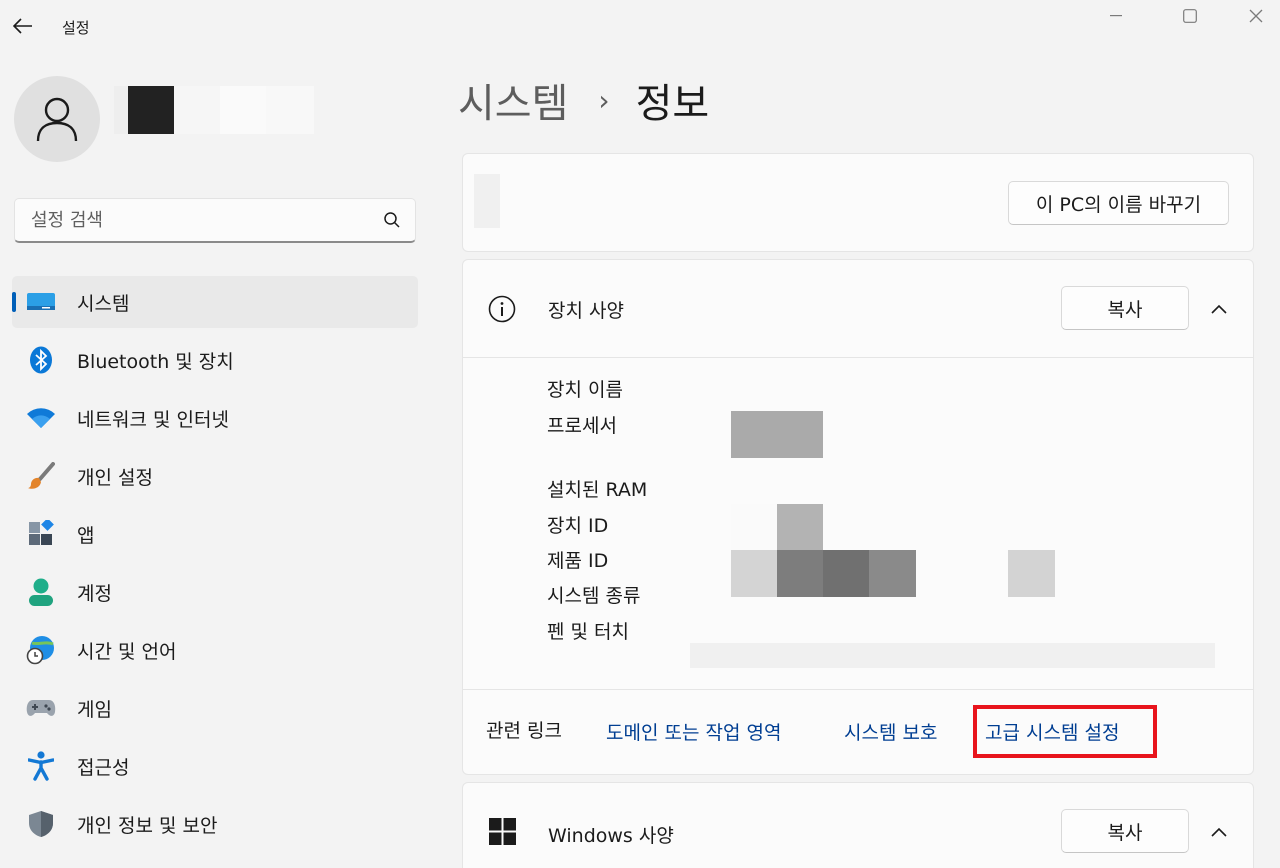 The image size is (1280, 868). Describe the element at coordinates (487, 201) in the screenshot. I see `pc-name-redacted` at that location.